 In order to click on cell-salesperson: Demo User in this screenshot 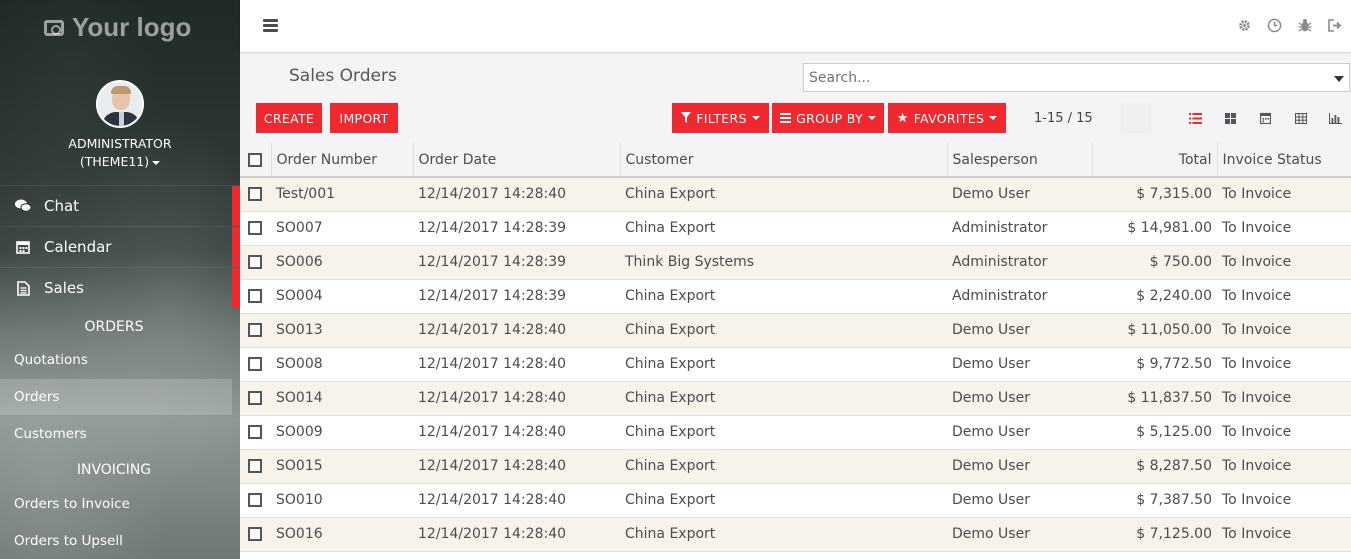, I will do `click(1019, 534)`.